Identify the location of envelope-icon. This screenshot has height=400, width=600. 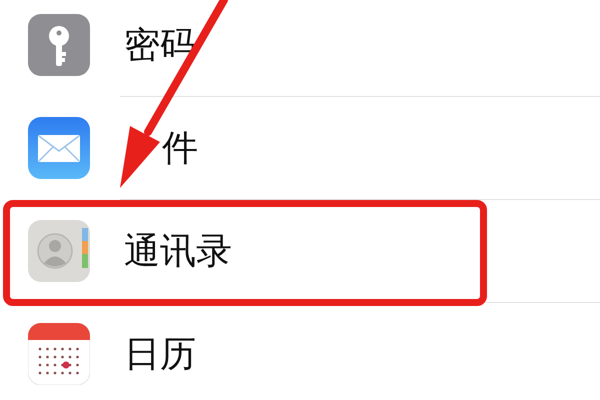
(59, 148).